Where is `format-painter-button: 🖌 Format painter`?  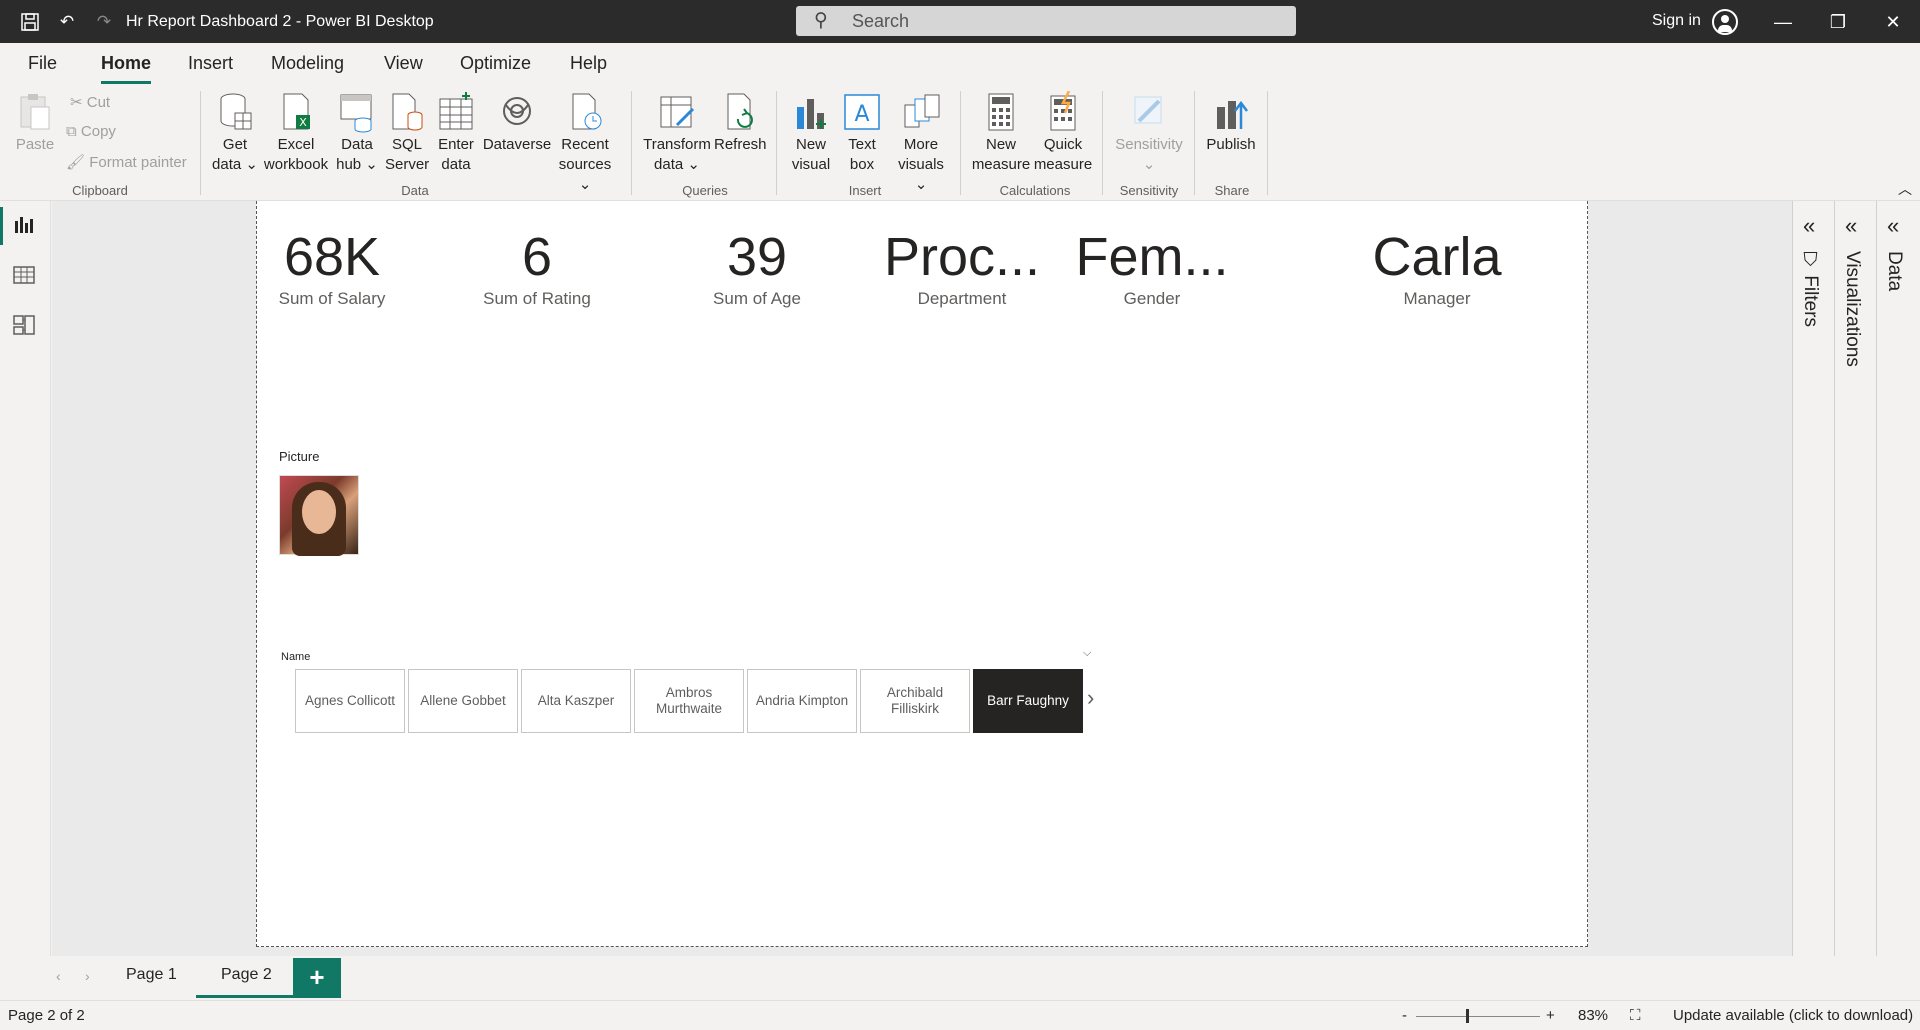 format-painter-button: 🖌 Format painter is located at coordinates (126, 162).